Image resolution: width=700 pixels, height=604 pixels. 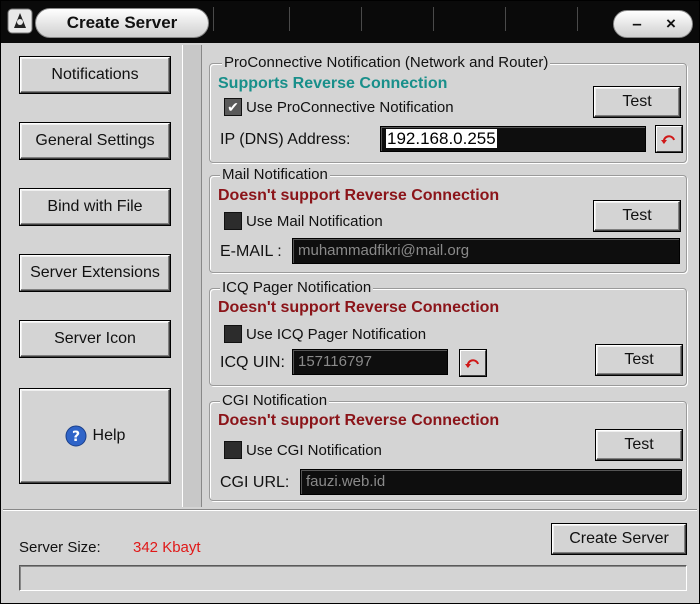 I want to click on build-progress-bar, so click(x=353, y=578).